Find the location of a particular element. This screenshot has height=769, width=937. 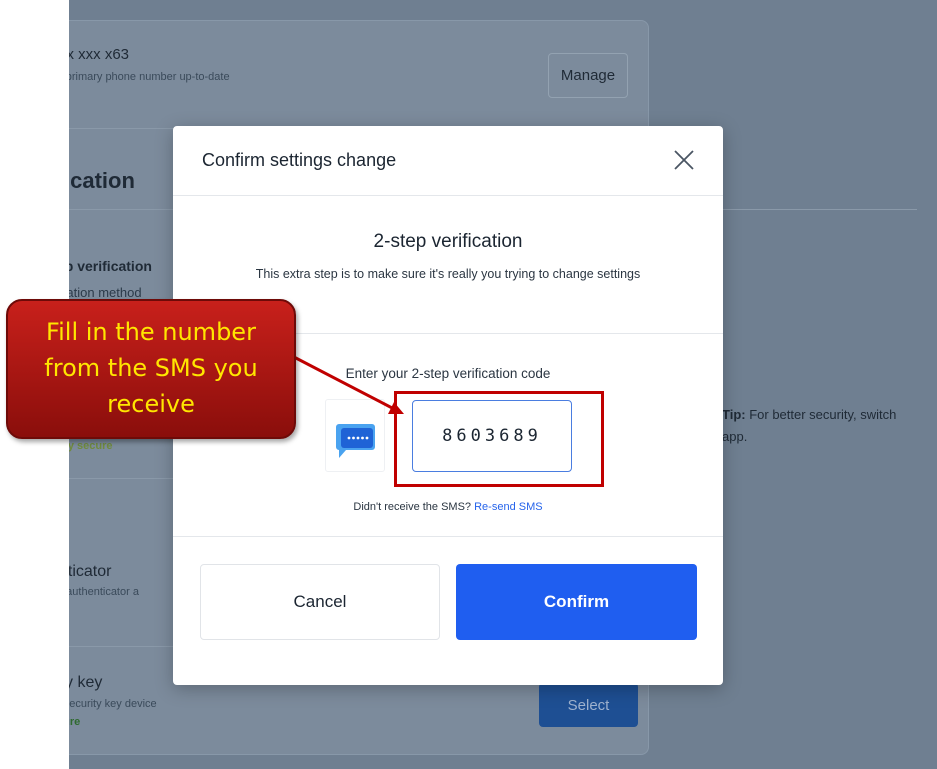

security-key-status: cure is located at coordinates (75, 722).